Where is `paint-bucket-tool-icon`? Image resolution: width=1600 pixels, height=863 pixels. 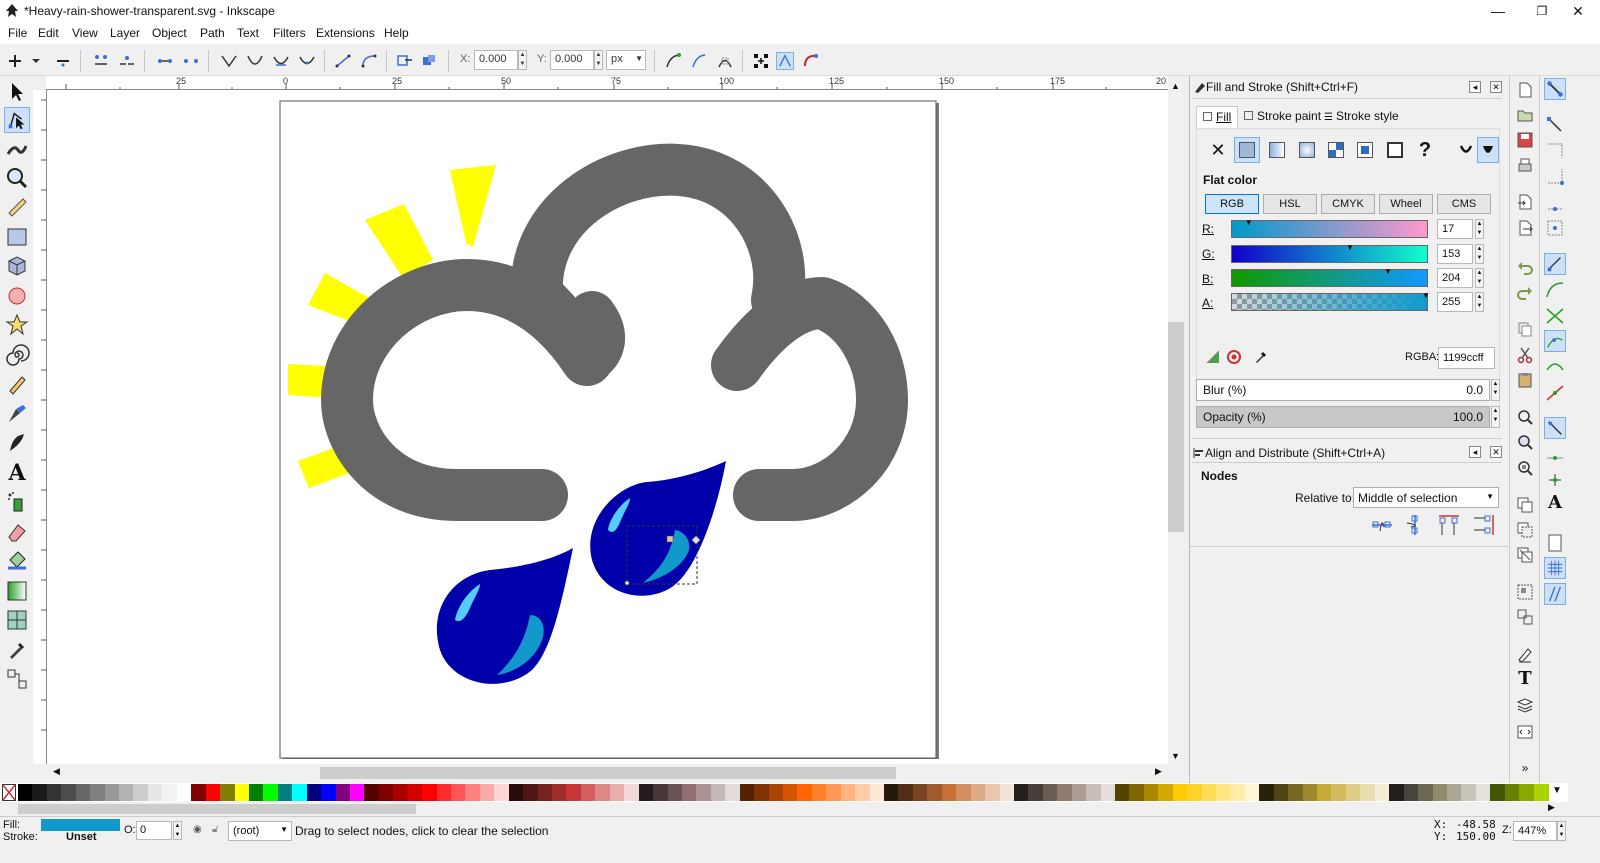 paint-bucket-tool-icon is located at coordinates (17, 561).